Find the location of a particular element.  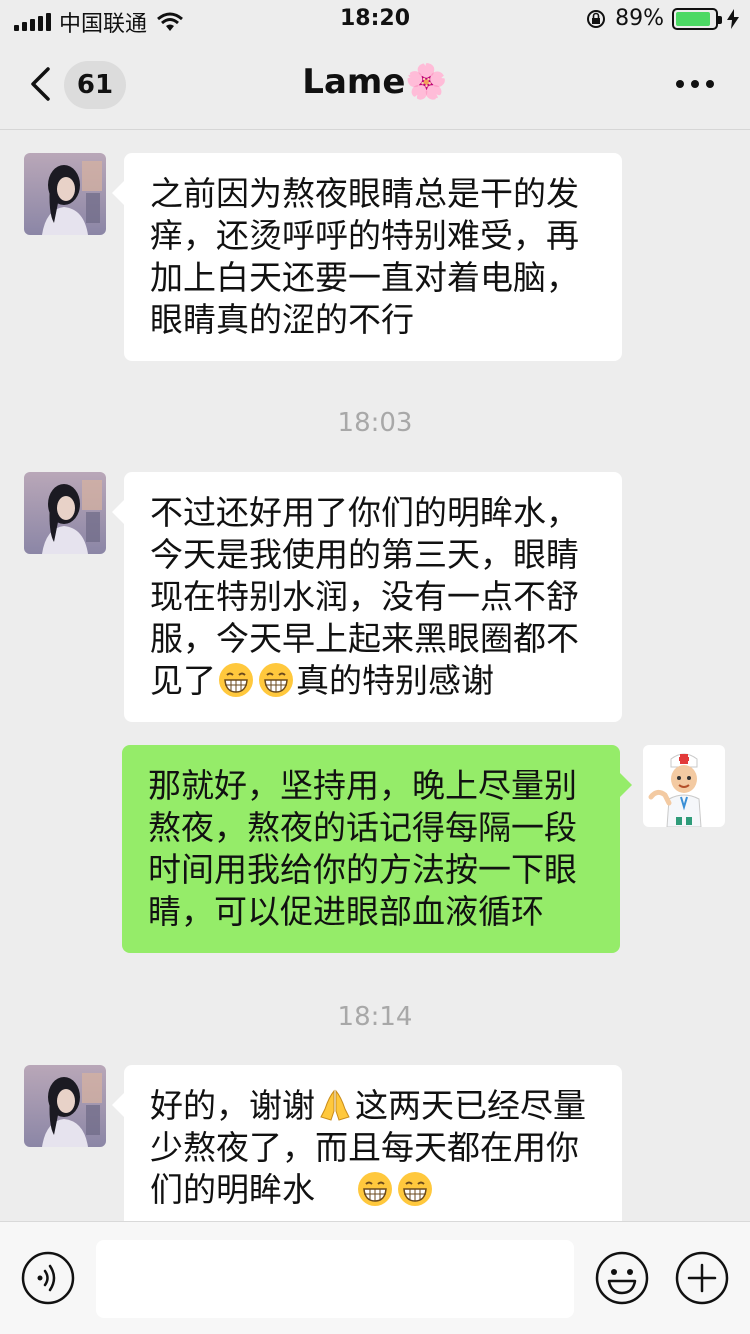

battery-icon is located at coordinates (697, 18).